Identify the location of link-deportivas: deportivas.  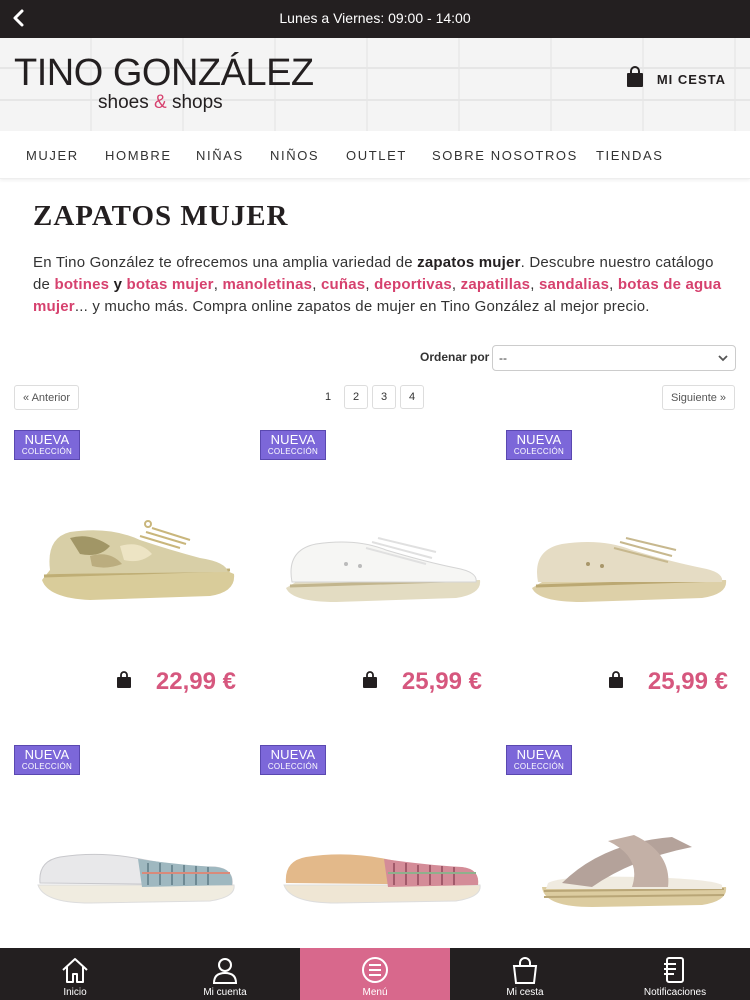
(413, 284).